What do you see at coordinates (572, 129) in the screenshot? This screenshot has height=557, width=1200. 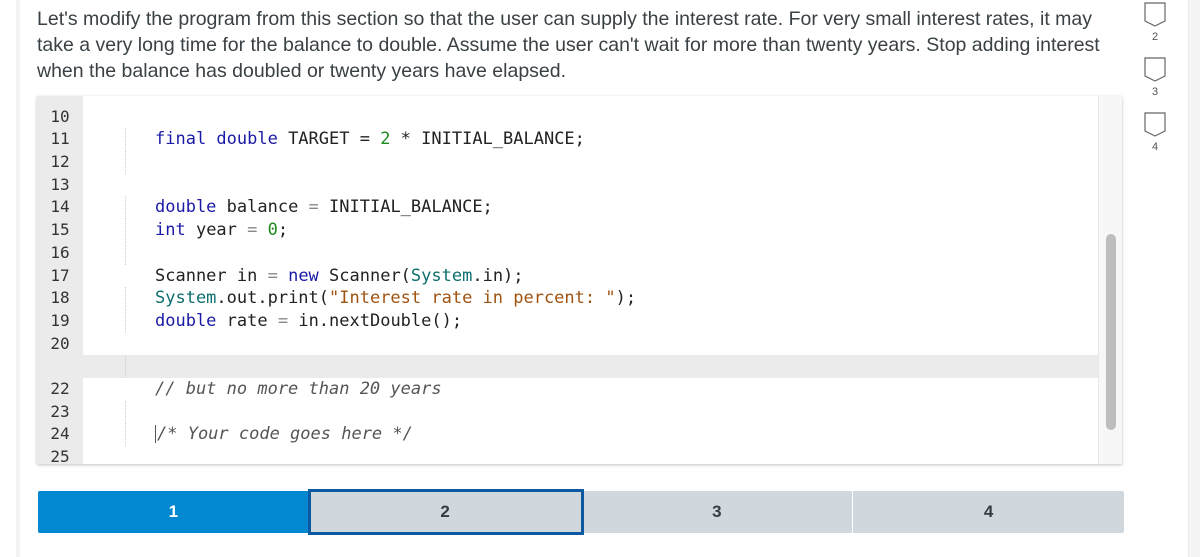 I see `code-line: 11` at bounding box center [572, 129].